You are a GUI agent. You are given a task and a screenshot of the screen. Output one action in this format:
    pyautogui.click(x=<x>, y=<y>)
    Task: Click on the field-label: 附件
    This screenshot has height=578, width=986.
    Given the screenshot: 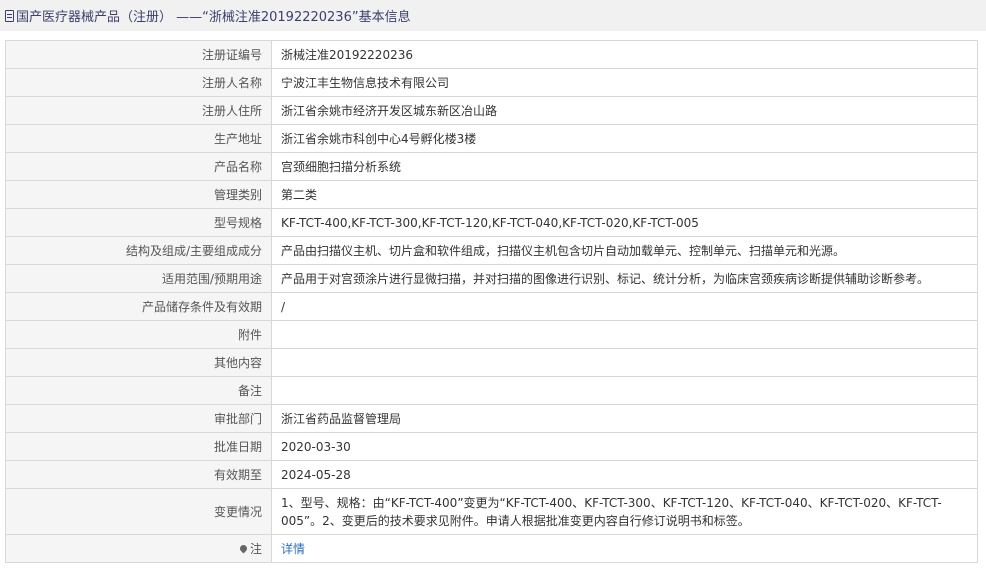 What is the action you would take?
    pyautogui.click(x=138, y=334)
    